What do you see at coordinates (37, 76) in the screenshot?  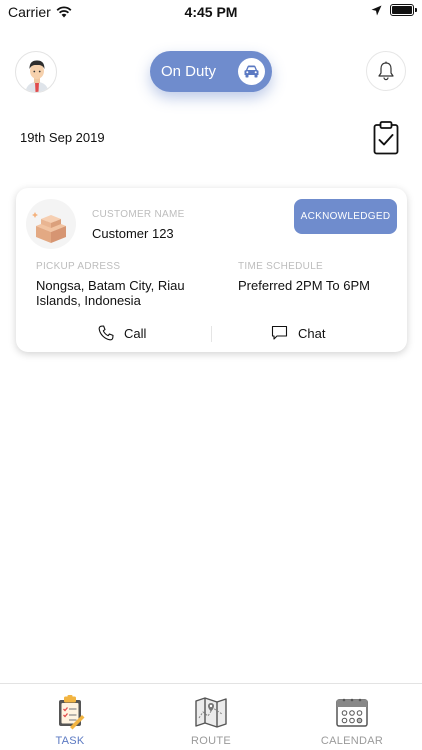 I see `driver-avatar-icon` at bounding box center [37, 76].